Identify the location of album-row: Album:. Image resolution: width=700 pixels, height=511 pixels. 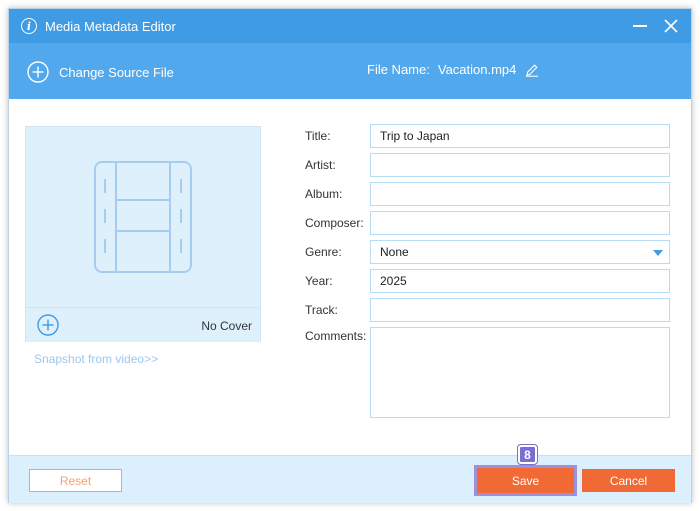
(488, 194).